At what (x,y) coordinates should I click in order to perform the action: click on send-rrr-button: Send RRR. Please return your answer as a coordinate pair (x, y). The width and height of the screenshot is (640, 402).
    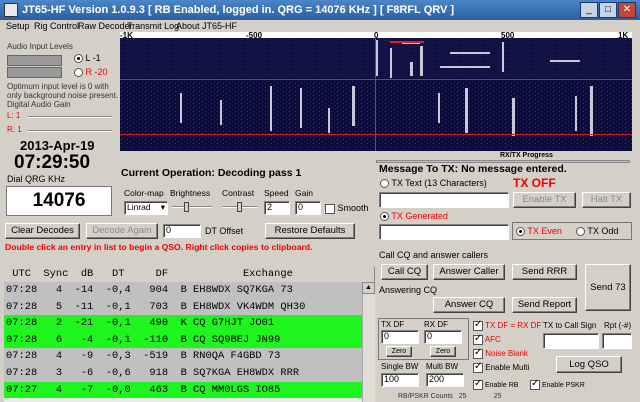
    Looking at the image, I should click on (544, 272).